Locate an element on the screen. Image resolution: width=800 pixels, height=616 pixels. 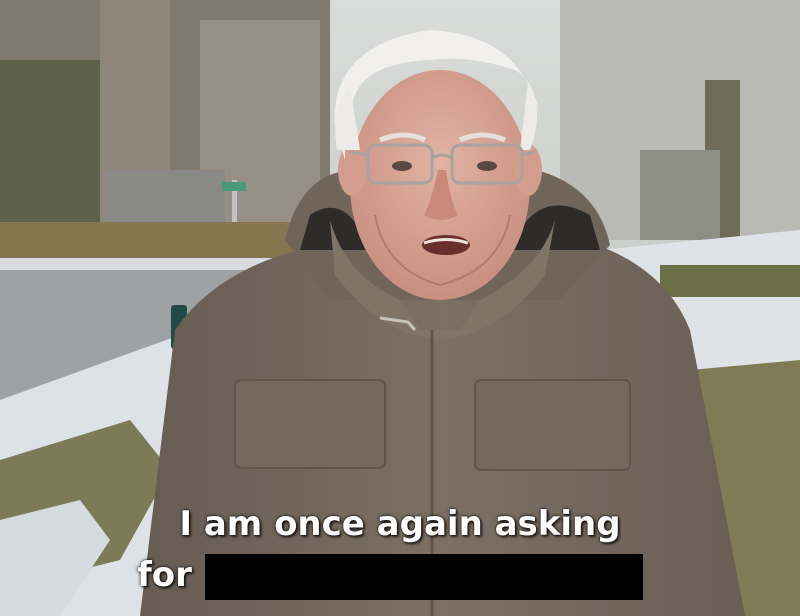
coat-pocket-left is located at coordinates (310, 424).